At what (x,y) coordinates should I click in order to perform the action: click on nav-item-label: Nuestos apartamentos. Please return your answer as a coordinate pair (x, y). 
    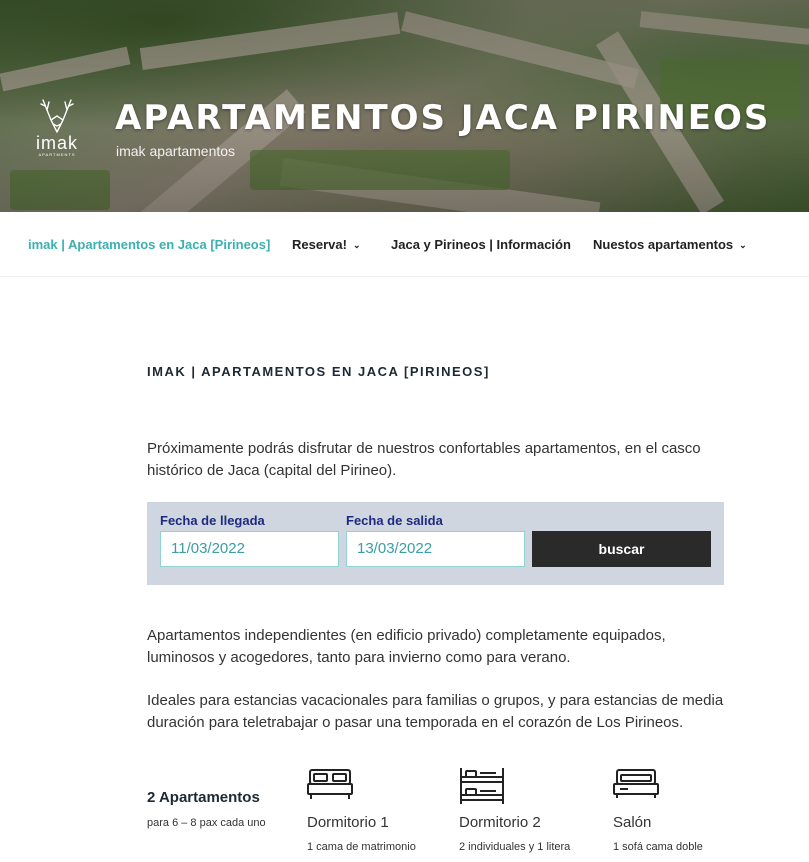
    Looking at the image, I should click on (663, 244).